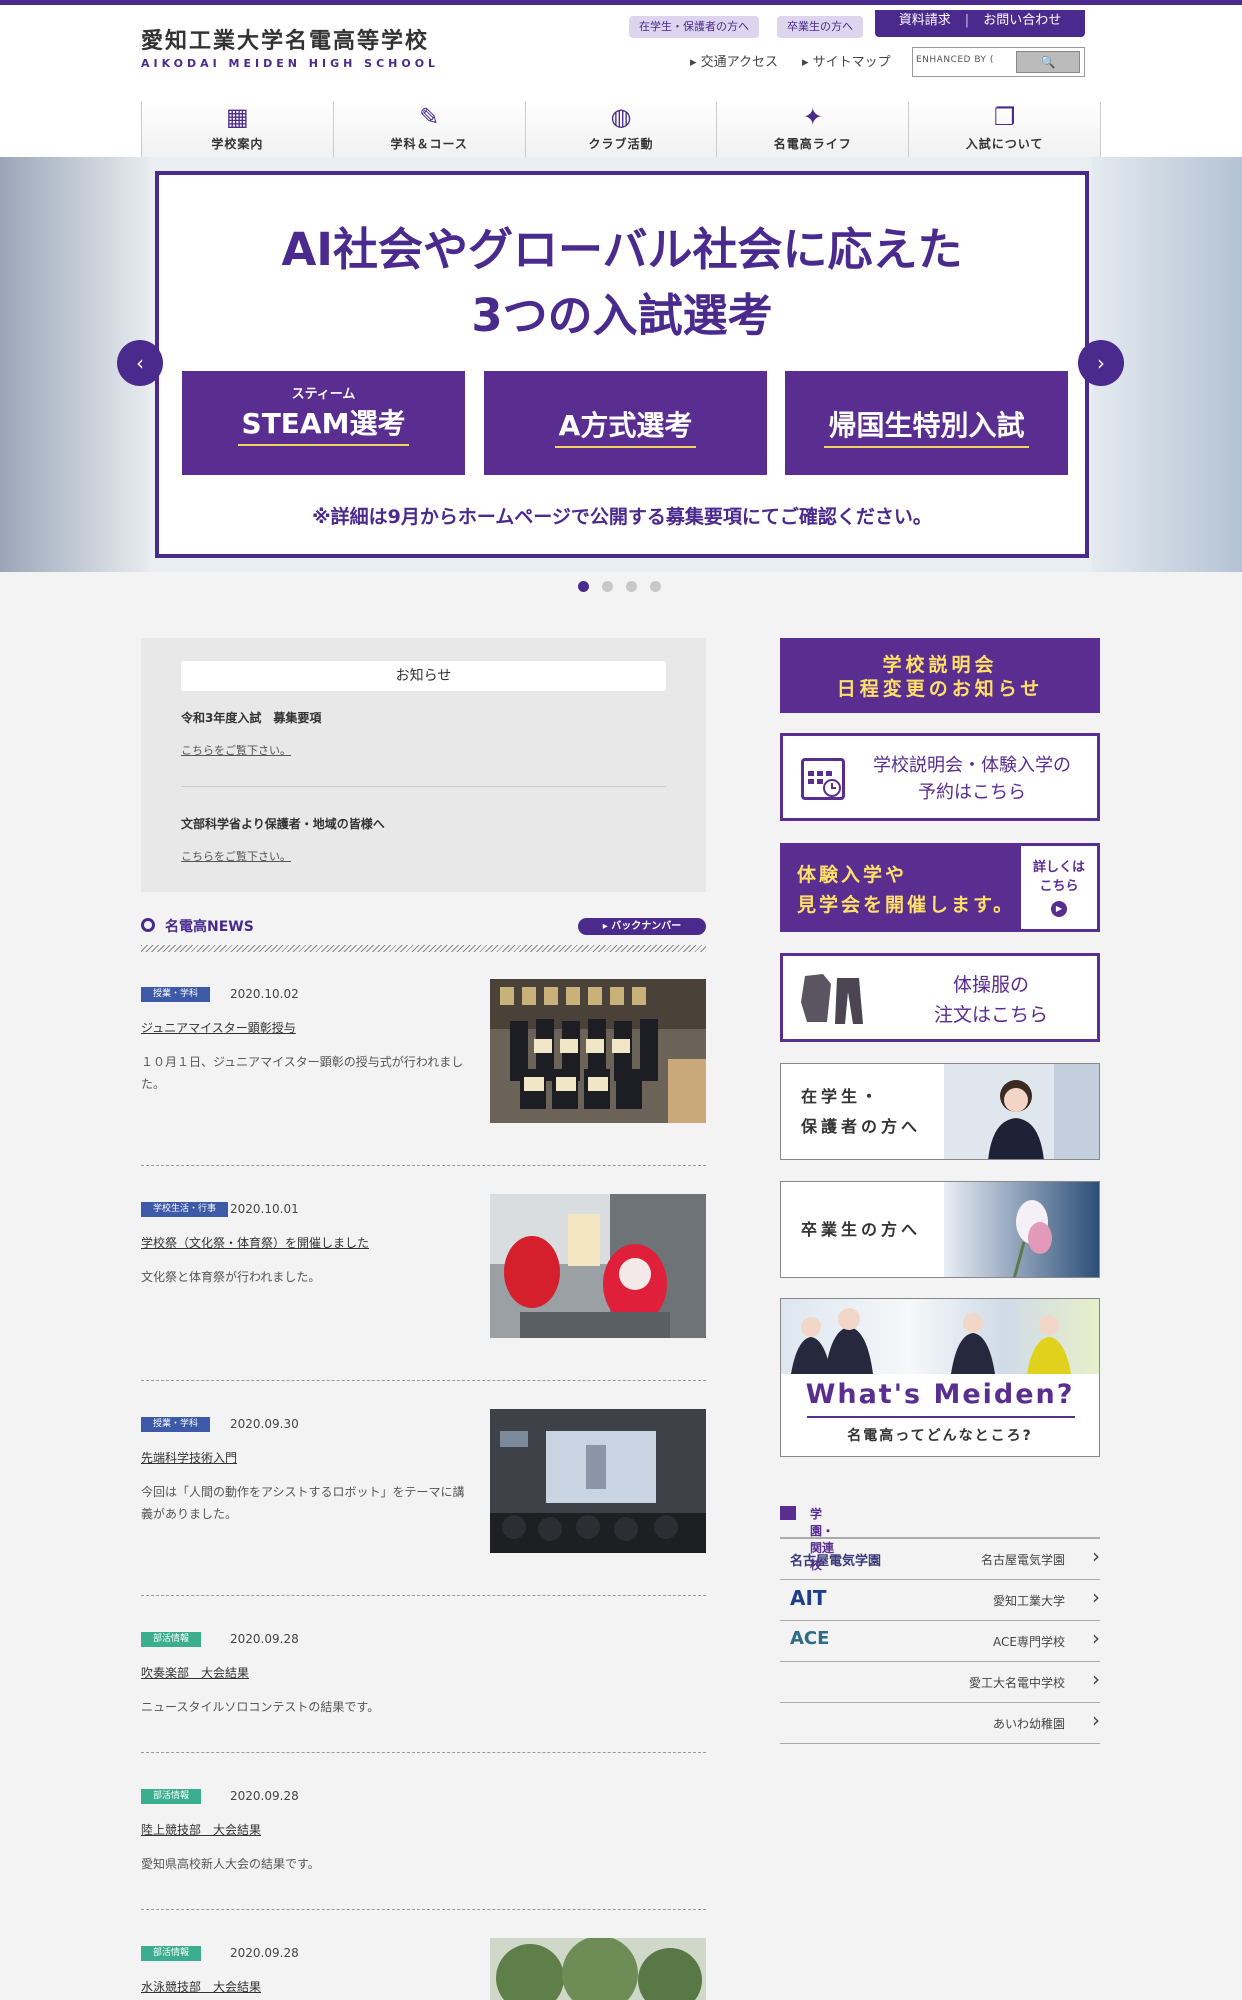  I want to click on info-session-schedule-banner: 学校説明会 日程変更のお知らせ, so click(940, 675).